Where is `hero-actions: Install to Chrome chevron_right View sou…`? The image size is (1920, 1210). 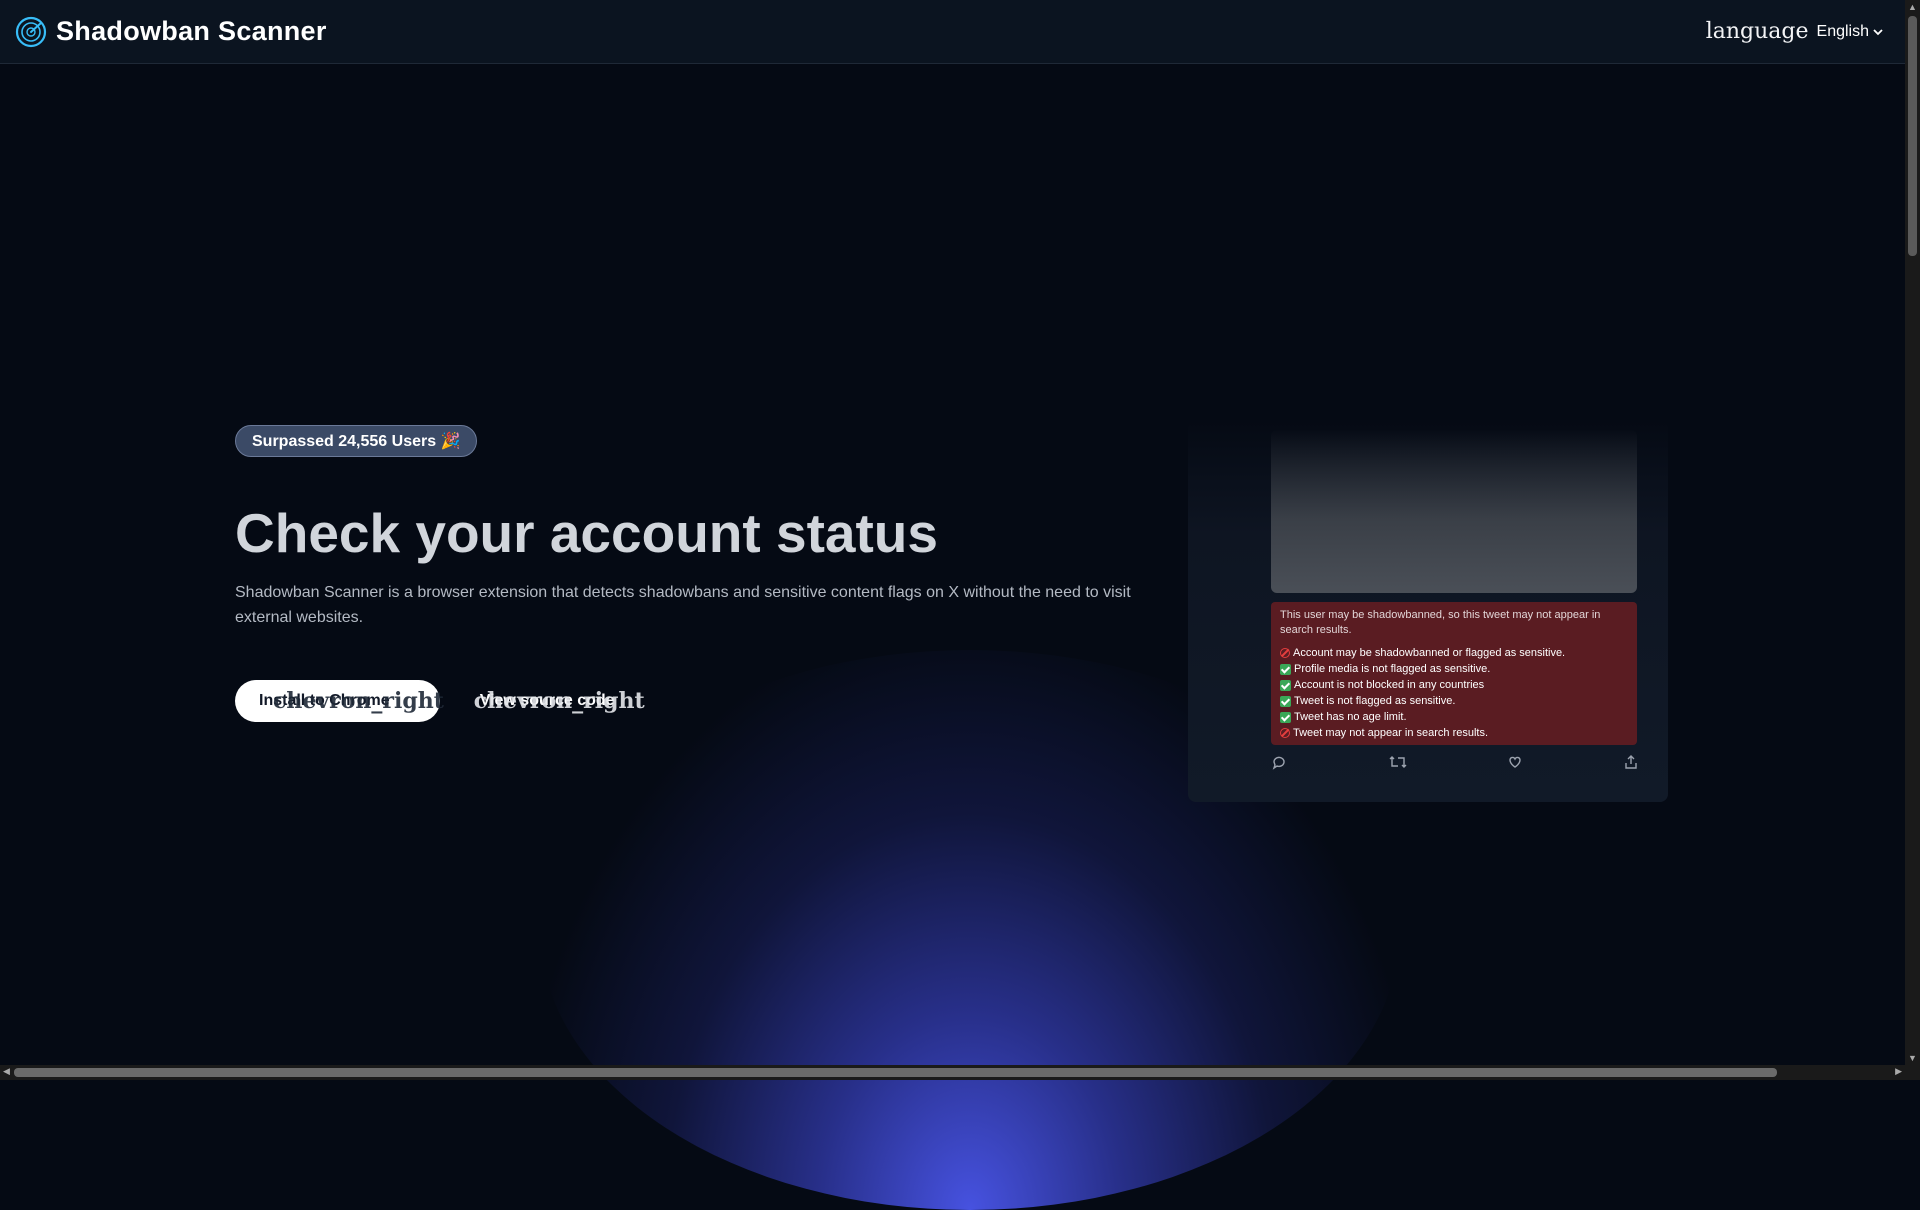
hero-actions: Install to Chrome chevron_right View sou… is located at coordinates (685, 700).